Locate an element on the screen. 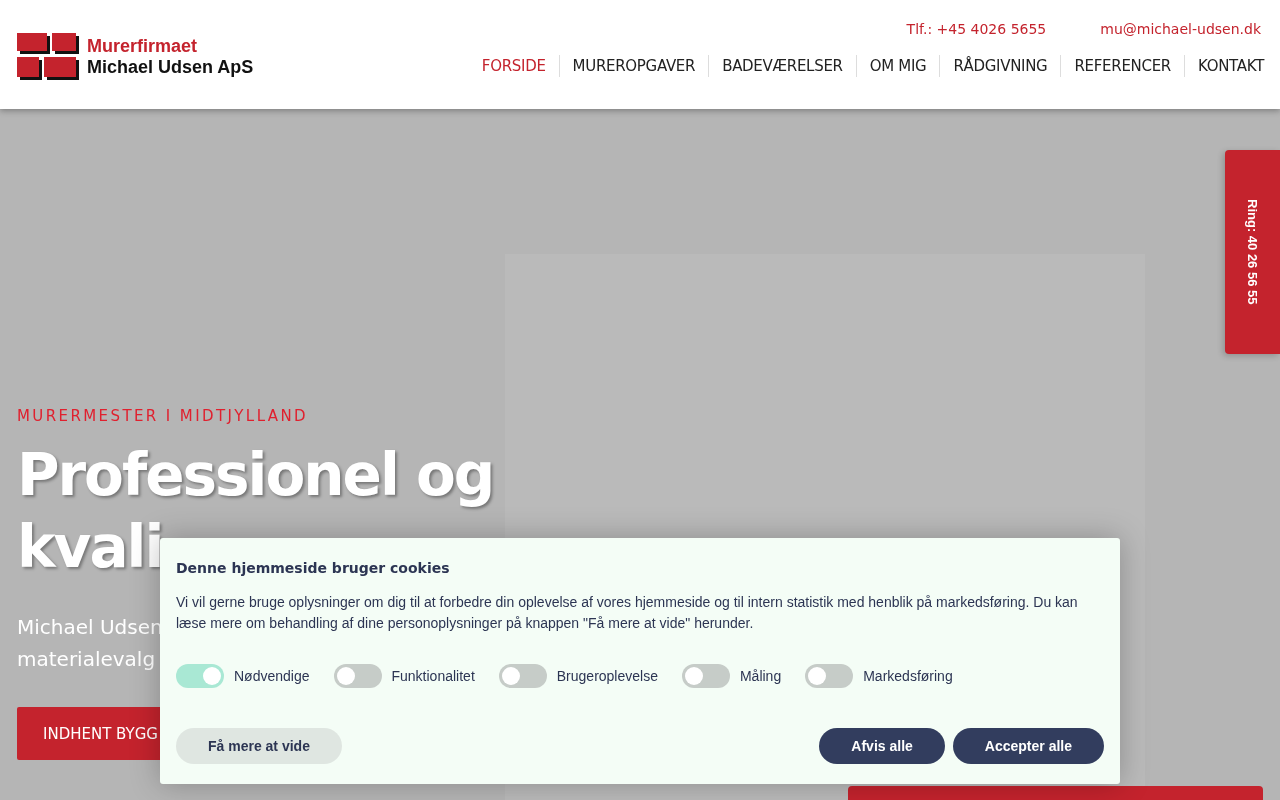 The width and height of the screenshot is (1280, 800). reject-button: Afvis alle is located at coordinates (882, 746).